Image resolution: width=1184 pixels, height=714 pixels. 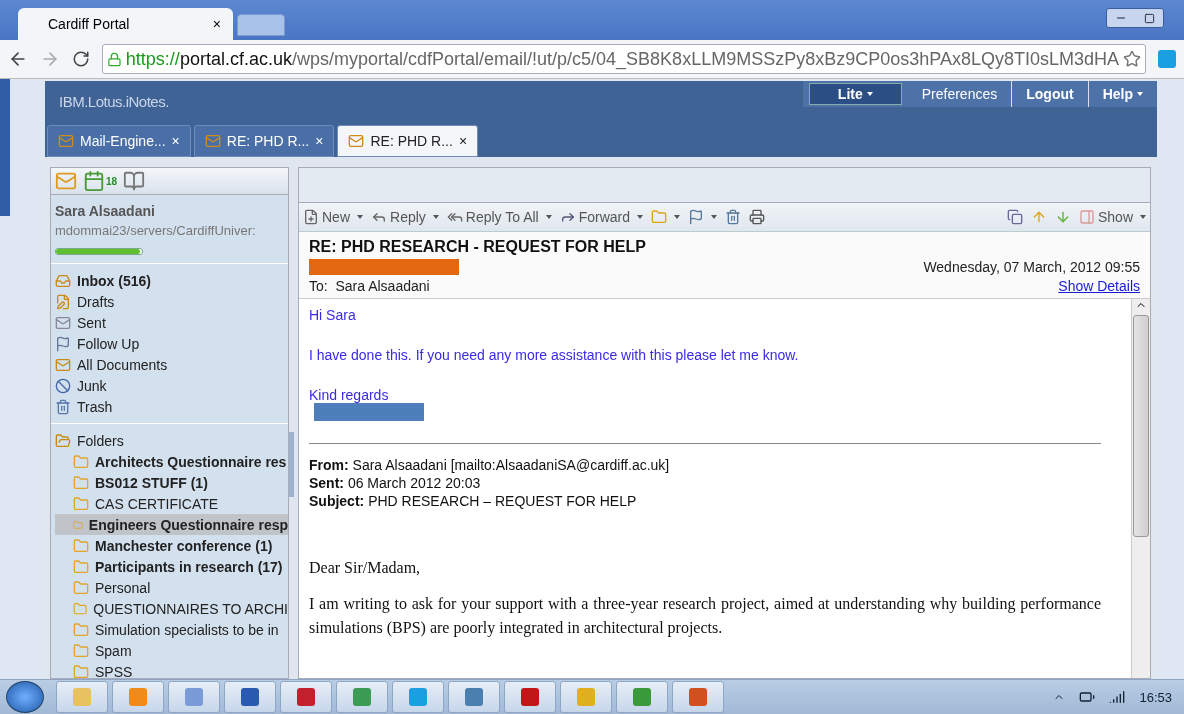 I want to click on mail-view-item: Sent, so click(x=171, y=322).